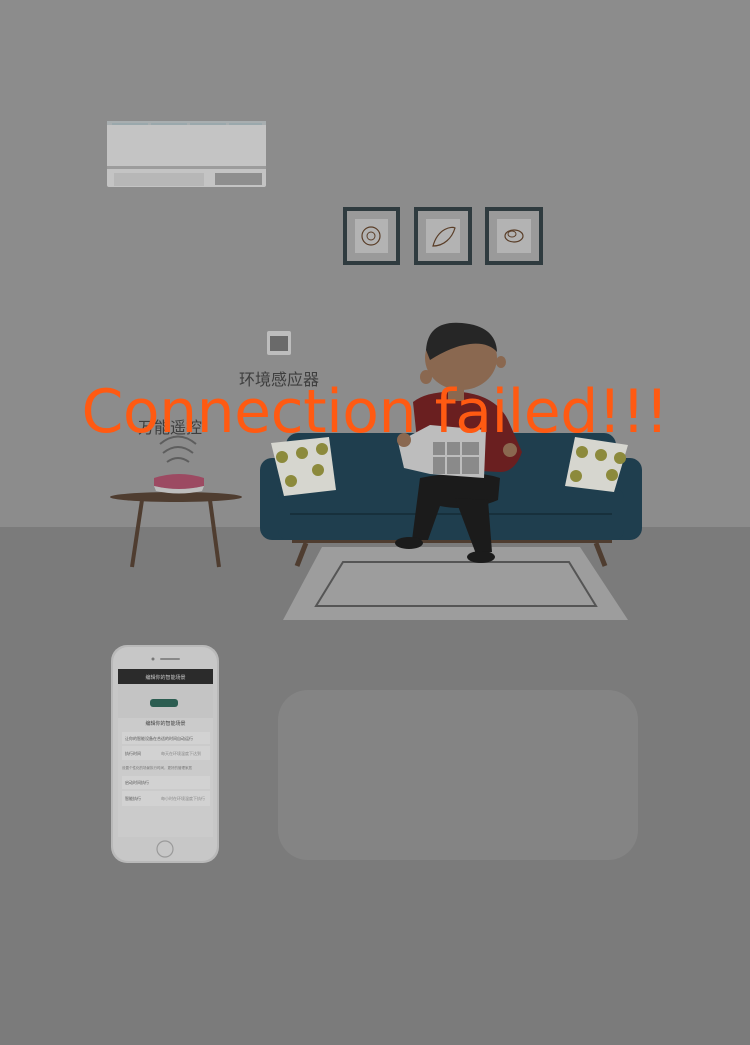 The image size is (750, 1045). What do you see at coordinates (133, 798) in the screenshot?
I see `phone-row-3-label: 智能执行` at bounding box center [133, 798].